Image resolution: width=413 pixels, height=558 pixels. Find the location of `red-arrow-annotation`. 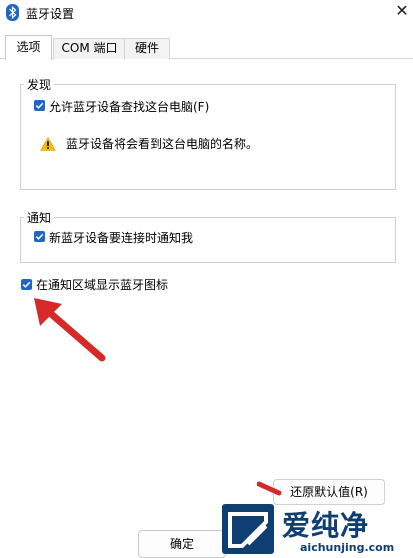

red-arrow-annotation is located at coordinates (70, 330).